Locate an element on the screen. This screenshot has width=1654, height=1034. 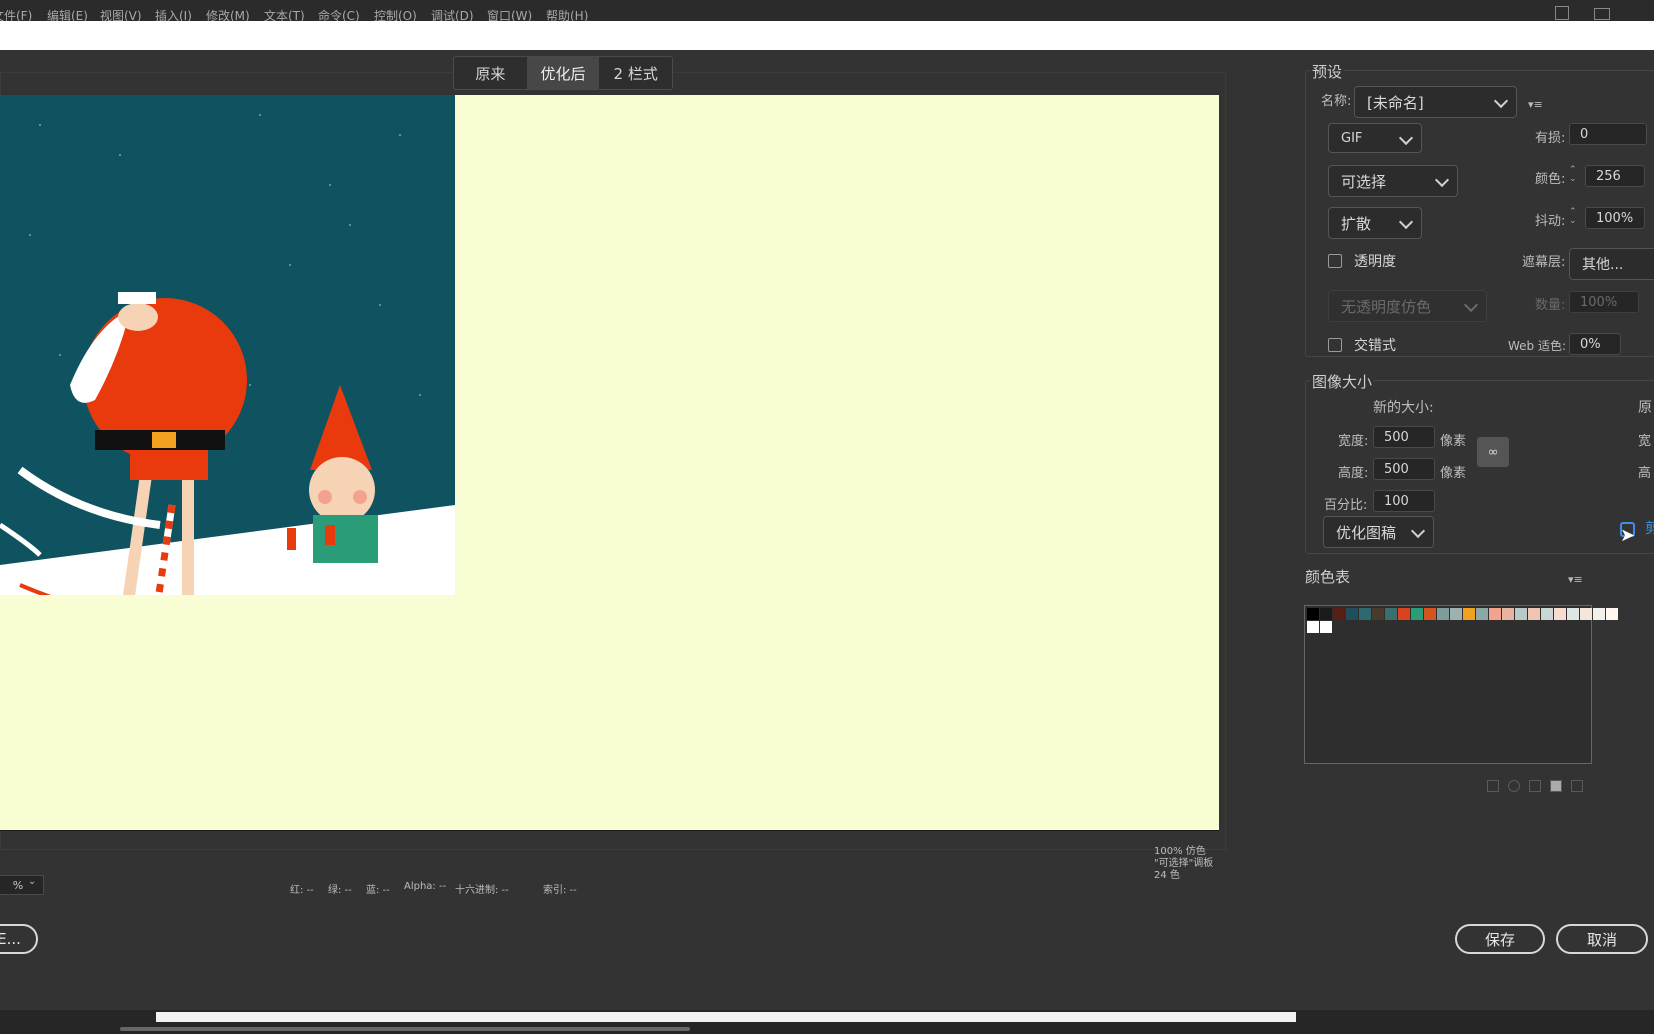
image-size-section-title: 图像大小 is located at coordinates (1342, 381).